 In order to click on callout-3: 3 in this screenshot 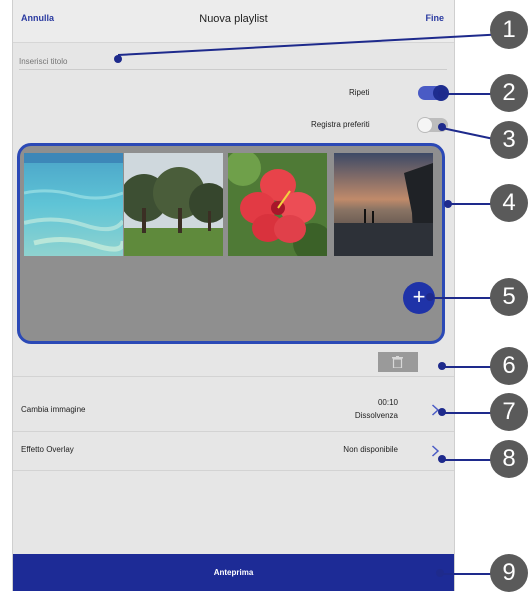, I will do `click(509, 140)`.